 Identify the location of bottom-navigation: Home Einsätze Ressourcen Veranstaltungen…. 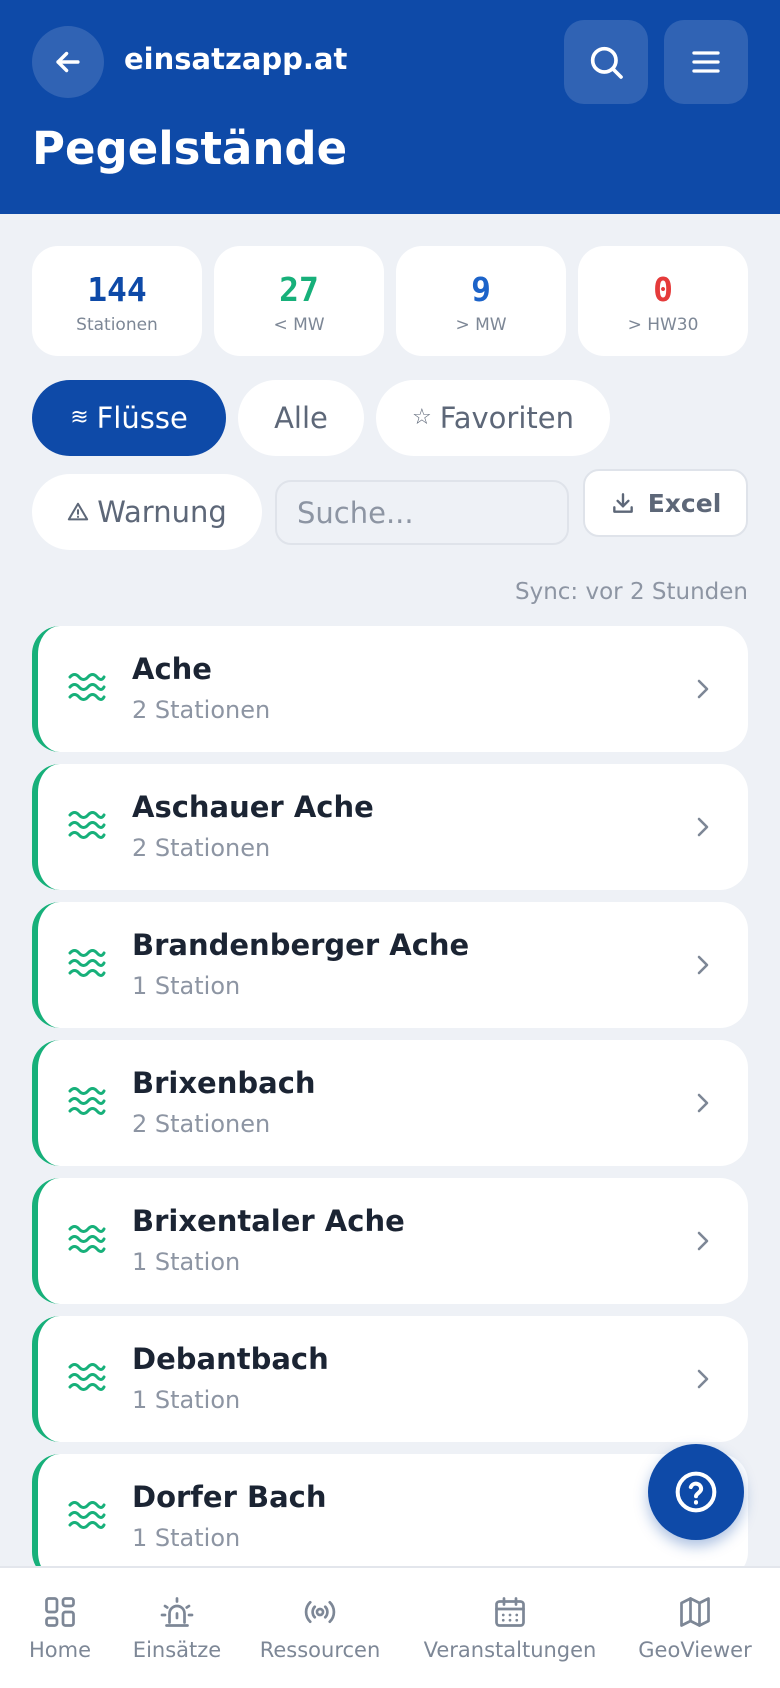
(390, 1627).